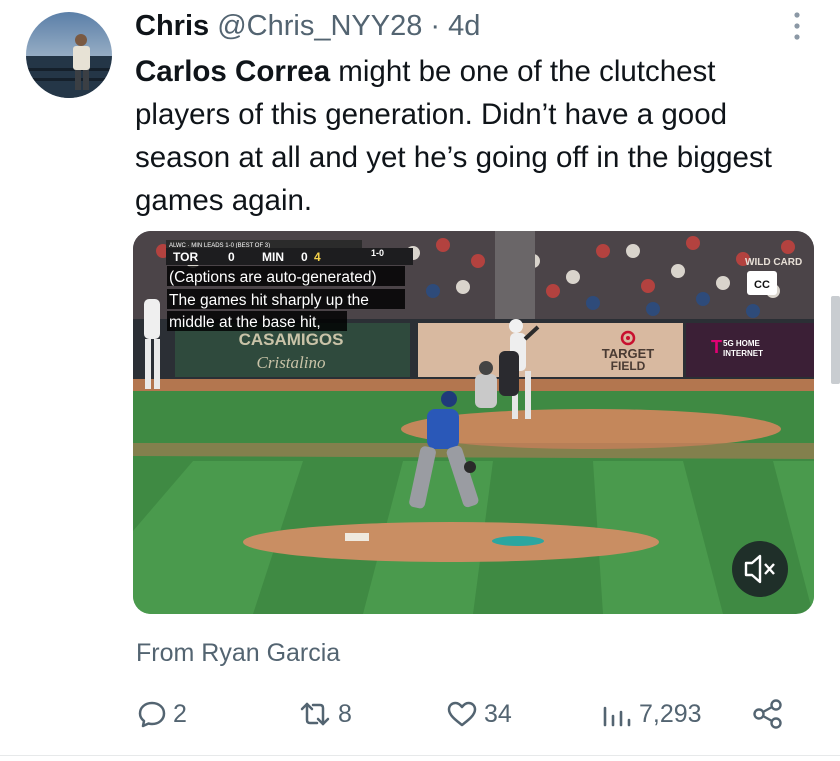 This screenshot has width=840, height=761. Describe the element at coordinates (269, 300) in the screenshot. I see `caption-line-2: The games hit sharply up the` at that location.